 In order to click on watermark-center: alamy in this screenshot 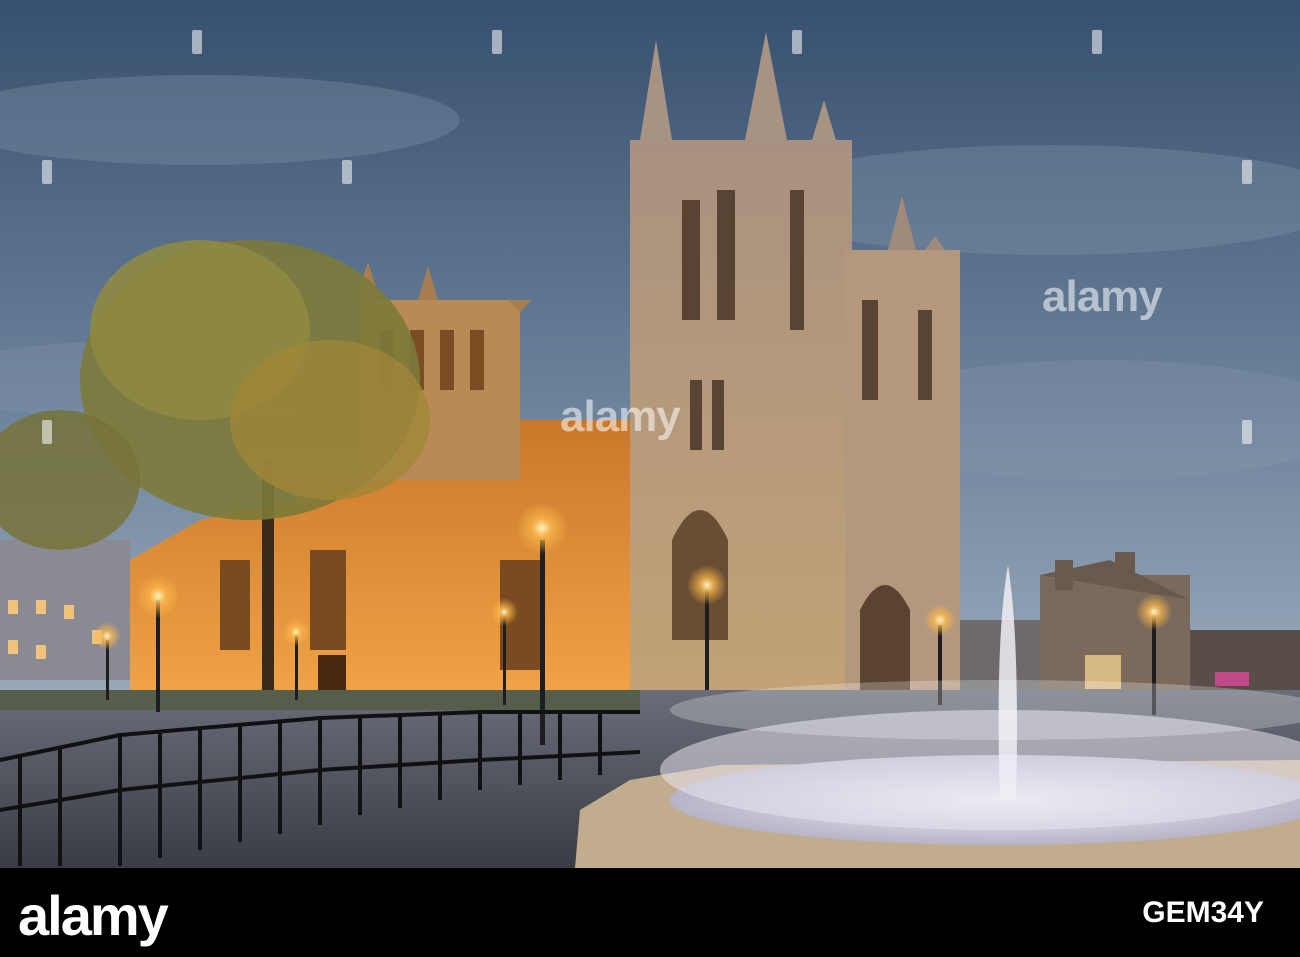, I will do `click(620, 416)`.